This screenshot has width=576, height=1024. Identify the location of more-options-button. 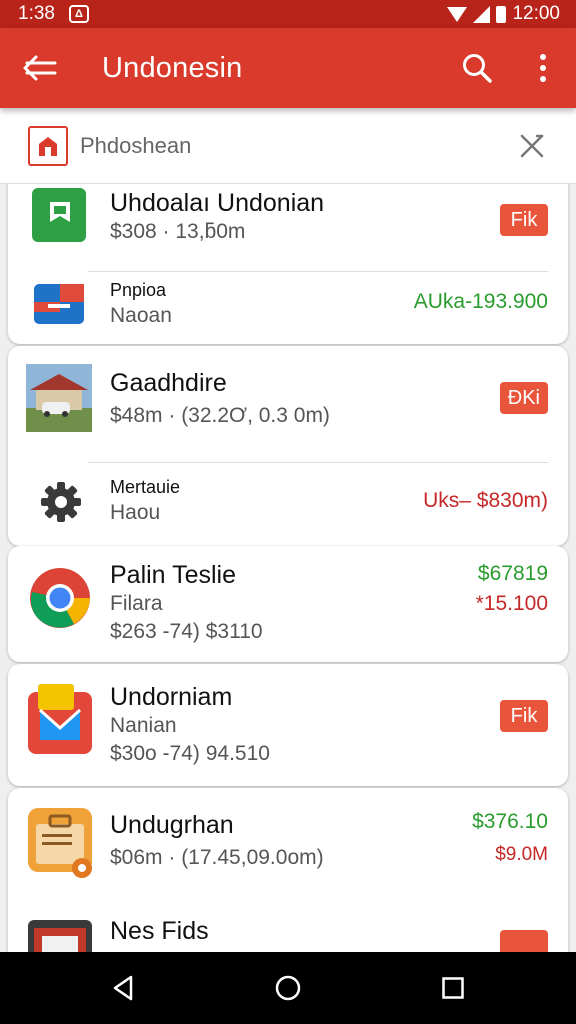
(543, 68).